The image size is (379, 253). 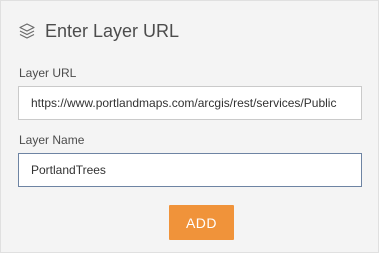 What do you see at coordinates (190, 170) in the screenshot?
I see `layer-name-input` at bounding box center [190, 170].